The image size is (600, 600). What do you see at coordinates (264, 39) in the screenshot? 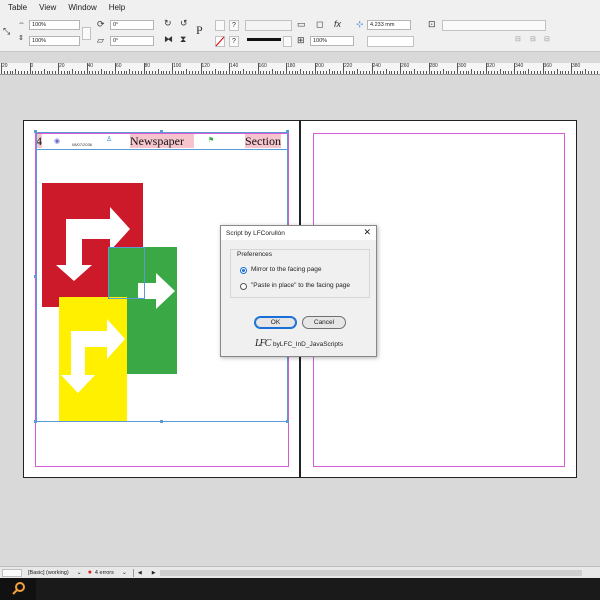
I see `stroke-type-swatch` at bounding box center [264, 39].